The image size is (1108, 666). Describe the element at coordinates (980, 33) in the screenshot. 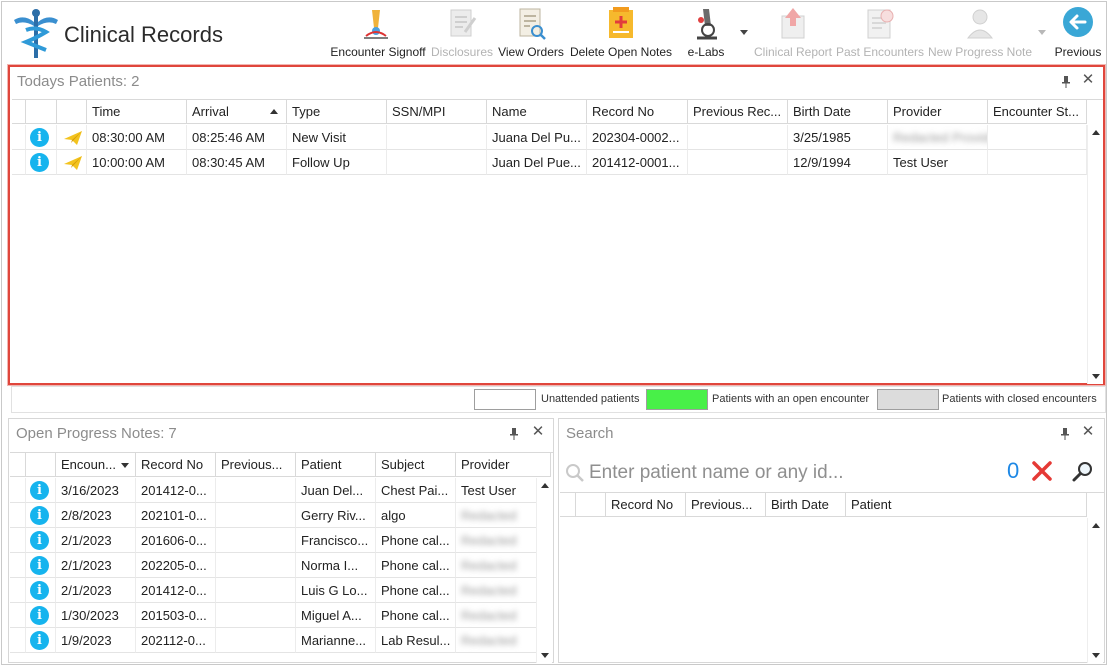

I see `new-progress-note-button: New Progress Note` at that location.